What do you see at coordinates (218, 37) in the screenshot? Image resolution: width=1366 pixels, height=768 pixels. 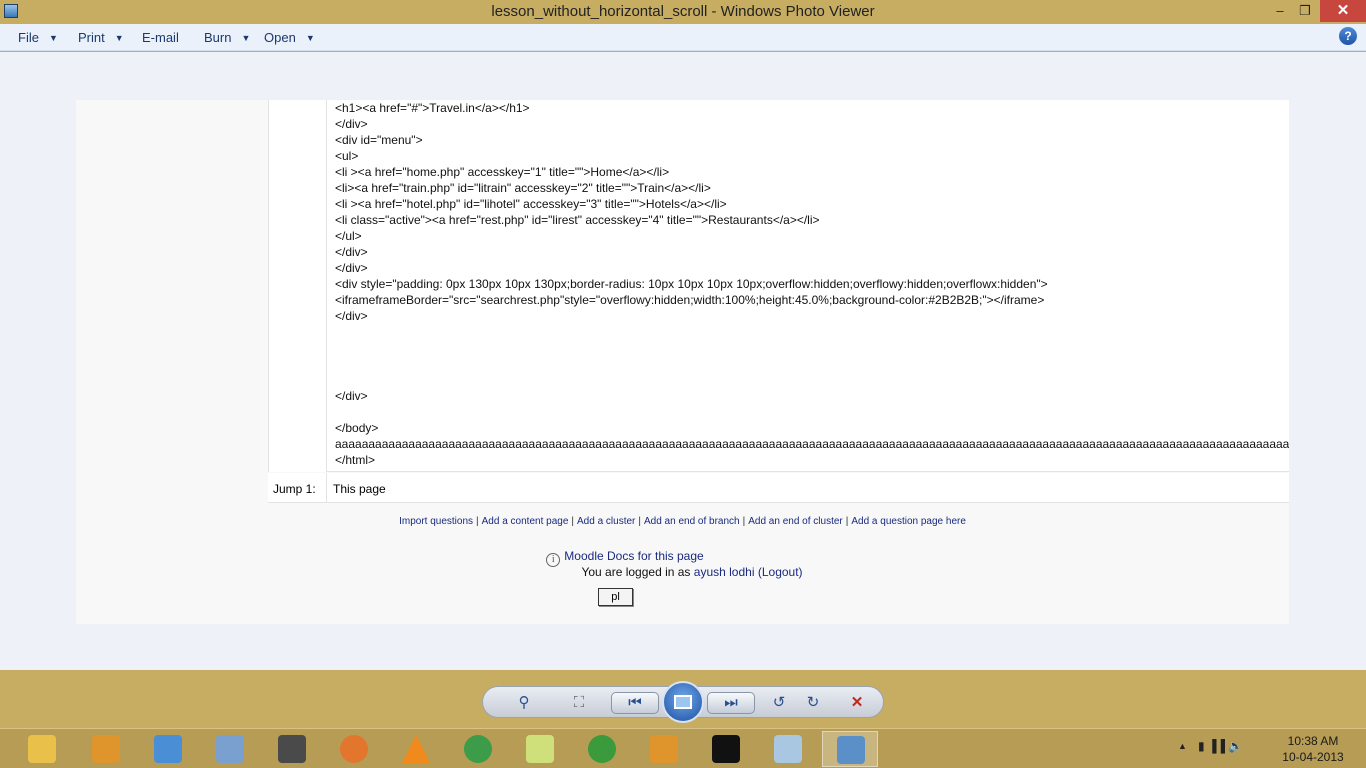 I see `burn-menu-label: Burn` at bounding box center [218, 37].